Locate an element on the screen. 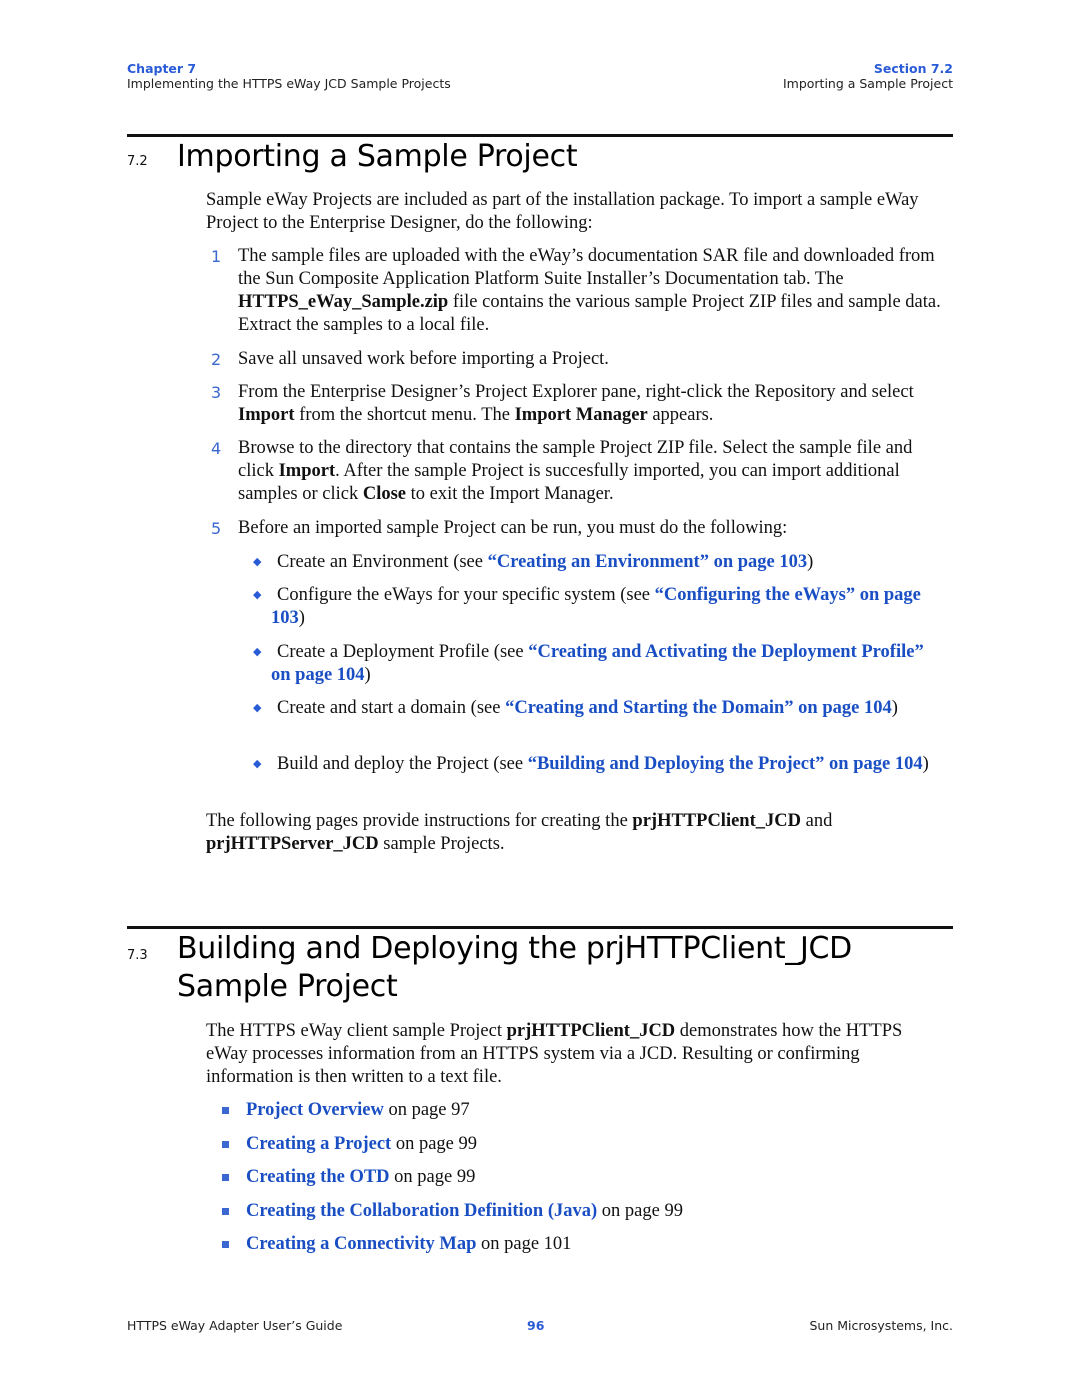 The image size is (1080, 1397). text-run: Build and deploy the Project (see is located at coordinates (402, 764).